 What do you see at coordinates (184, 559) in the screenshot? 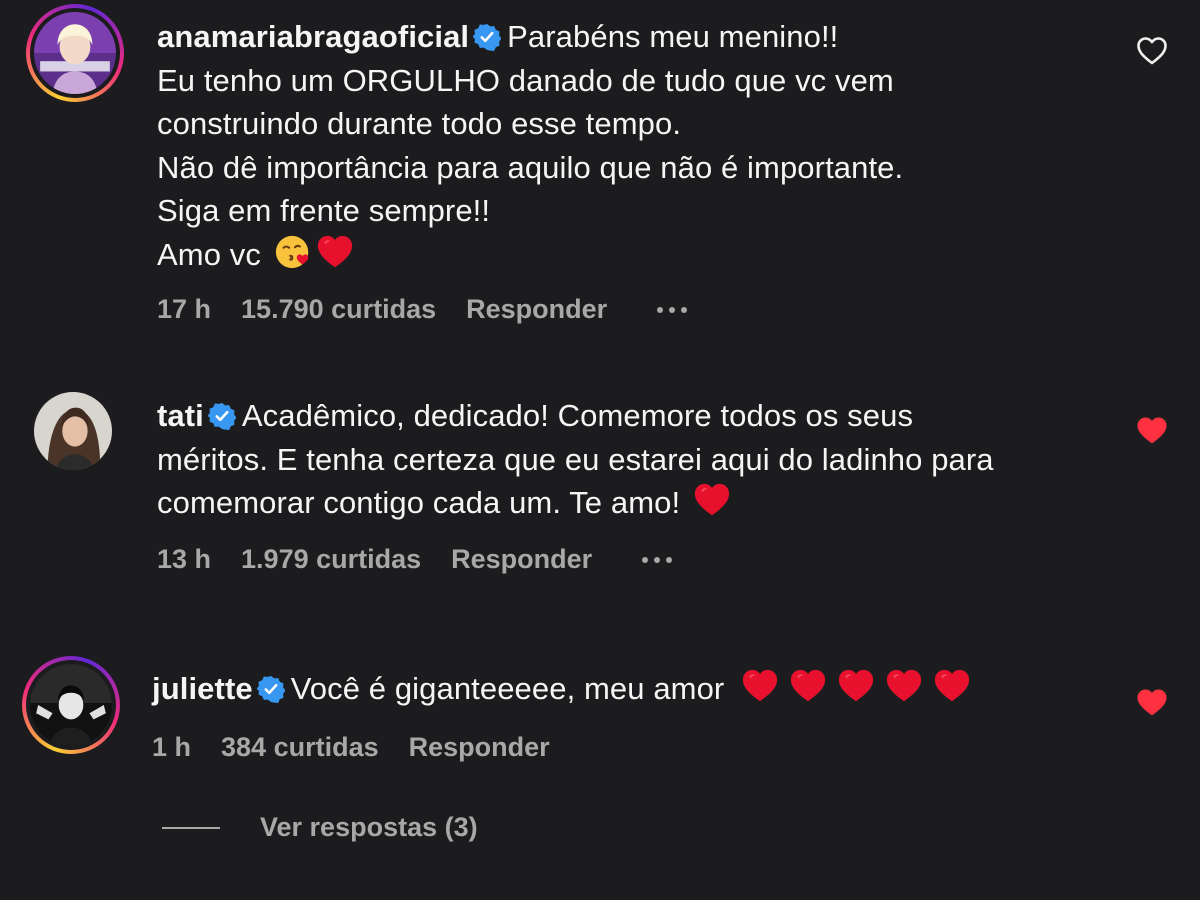
I see `comment-time: 13 h` at bounding box center [184, 559].